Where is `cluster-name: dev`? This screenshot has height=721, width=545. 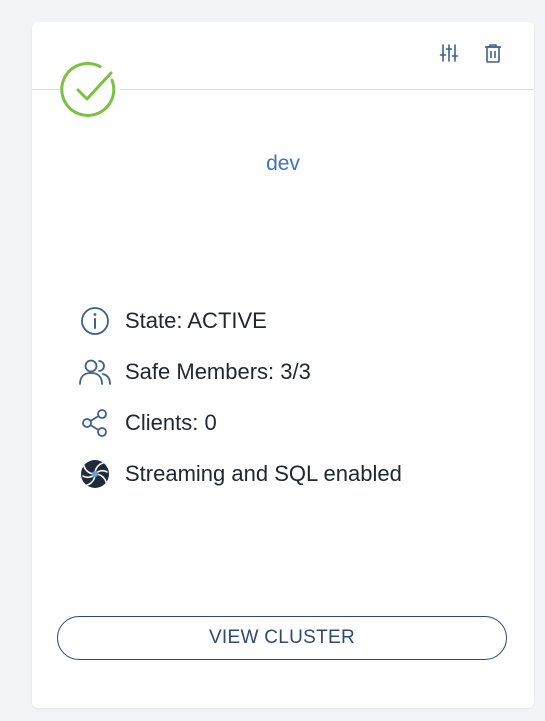
cluster-name: dev is located at coordinates (283, 163).